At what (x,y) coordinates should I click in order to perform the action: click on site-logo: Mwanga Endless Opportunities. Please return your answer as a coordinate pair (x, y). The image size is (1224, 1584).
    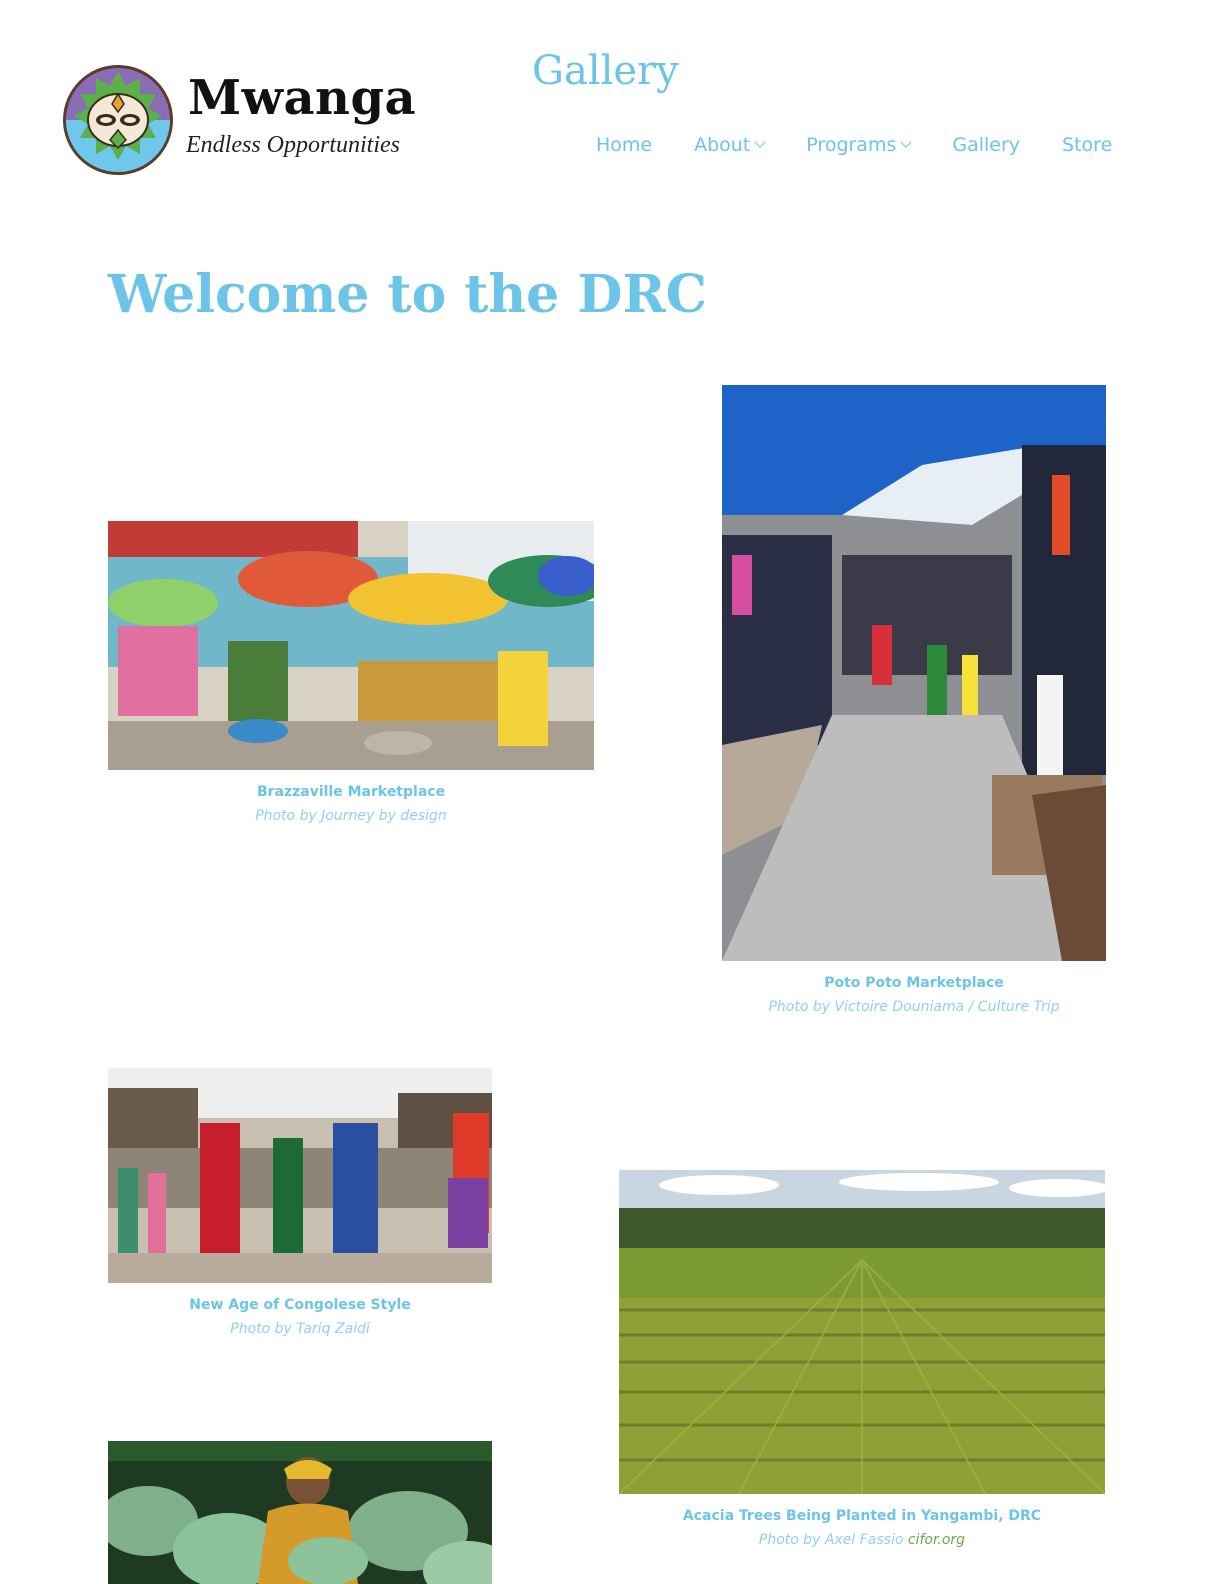
    Looking at the image, I should click on (252, 120).